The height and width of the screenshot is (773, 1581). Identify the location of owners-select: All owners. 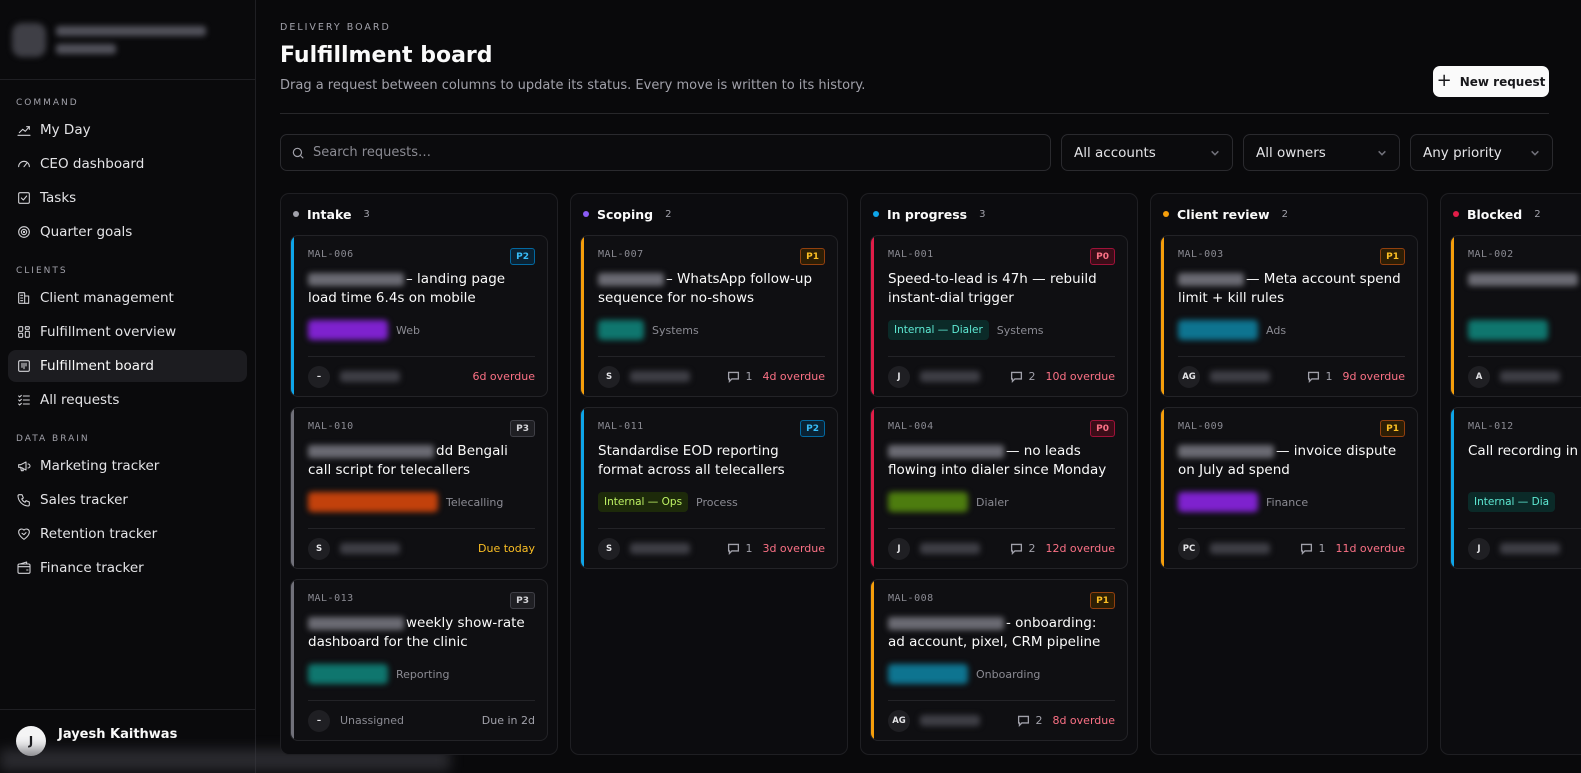
(1321, 152).